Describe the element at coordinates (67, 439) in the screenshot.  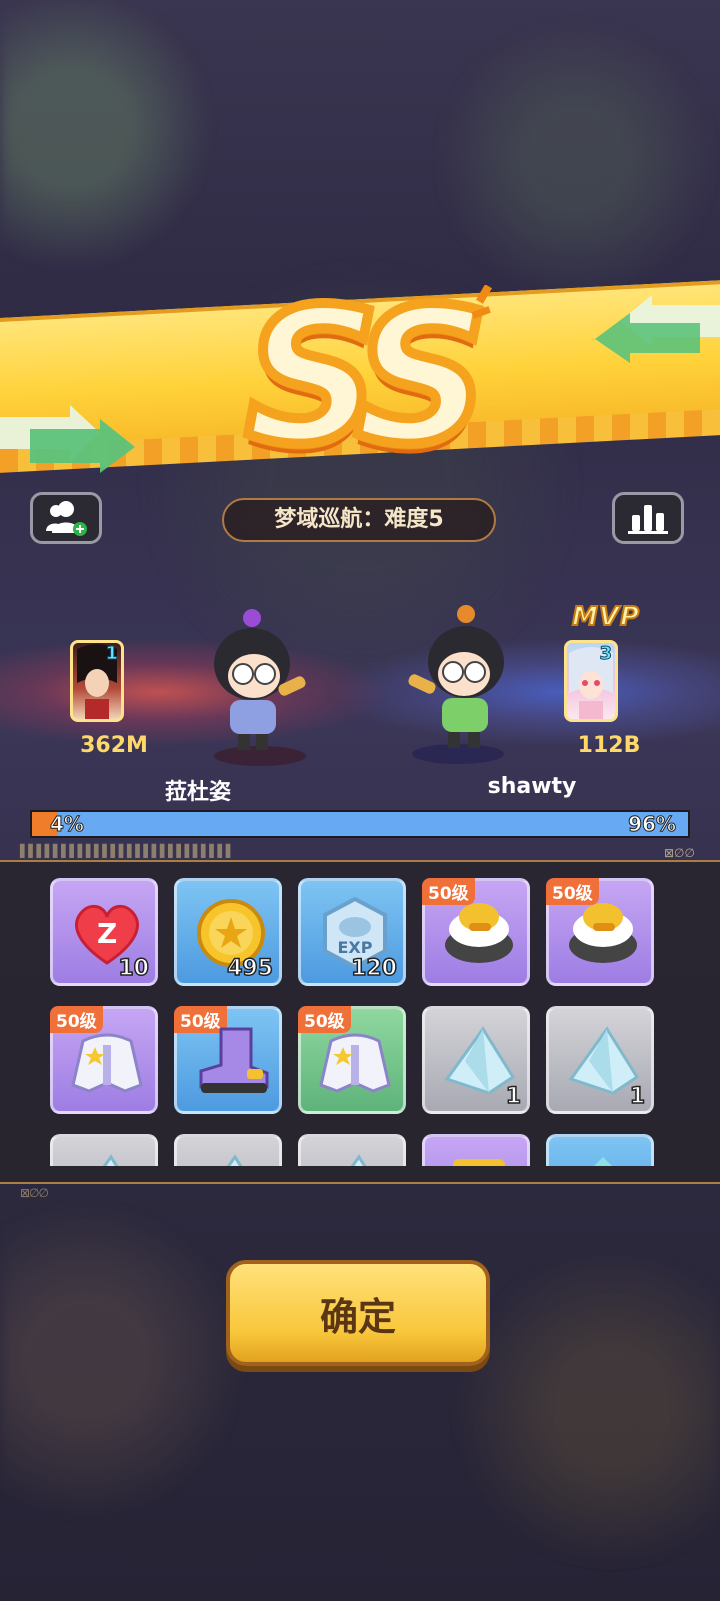
I see `arrow-left-icon` at that location.